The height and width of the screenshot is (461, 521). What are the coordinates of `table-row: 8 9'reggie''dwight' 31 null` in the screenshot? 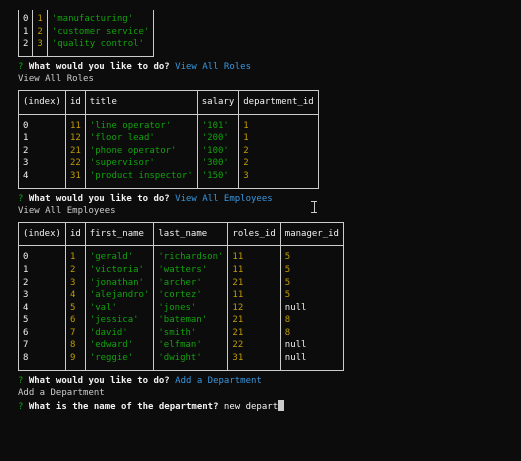 It's located at (181, 361).